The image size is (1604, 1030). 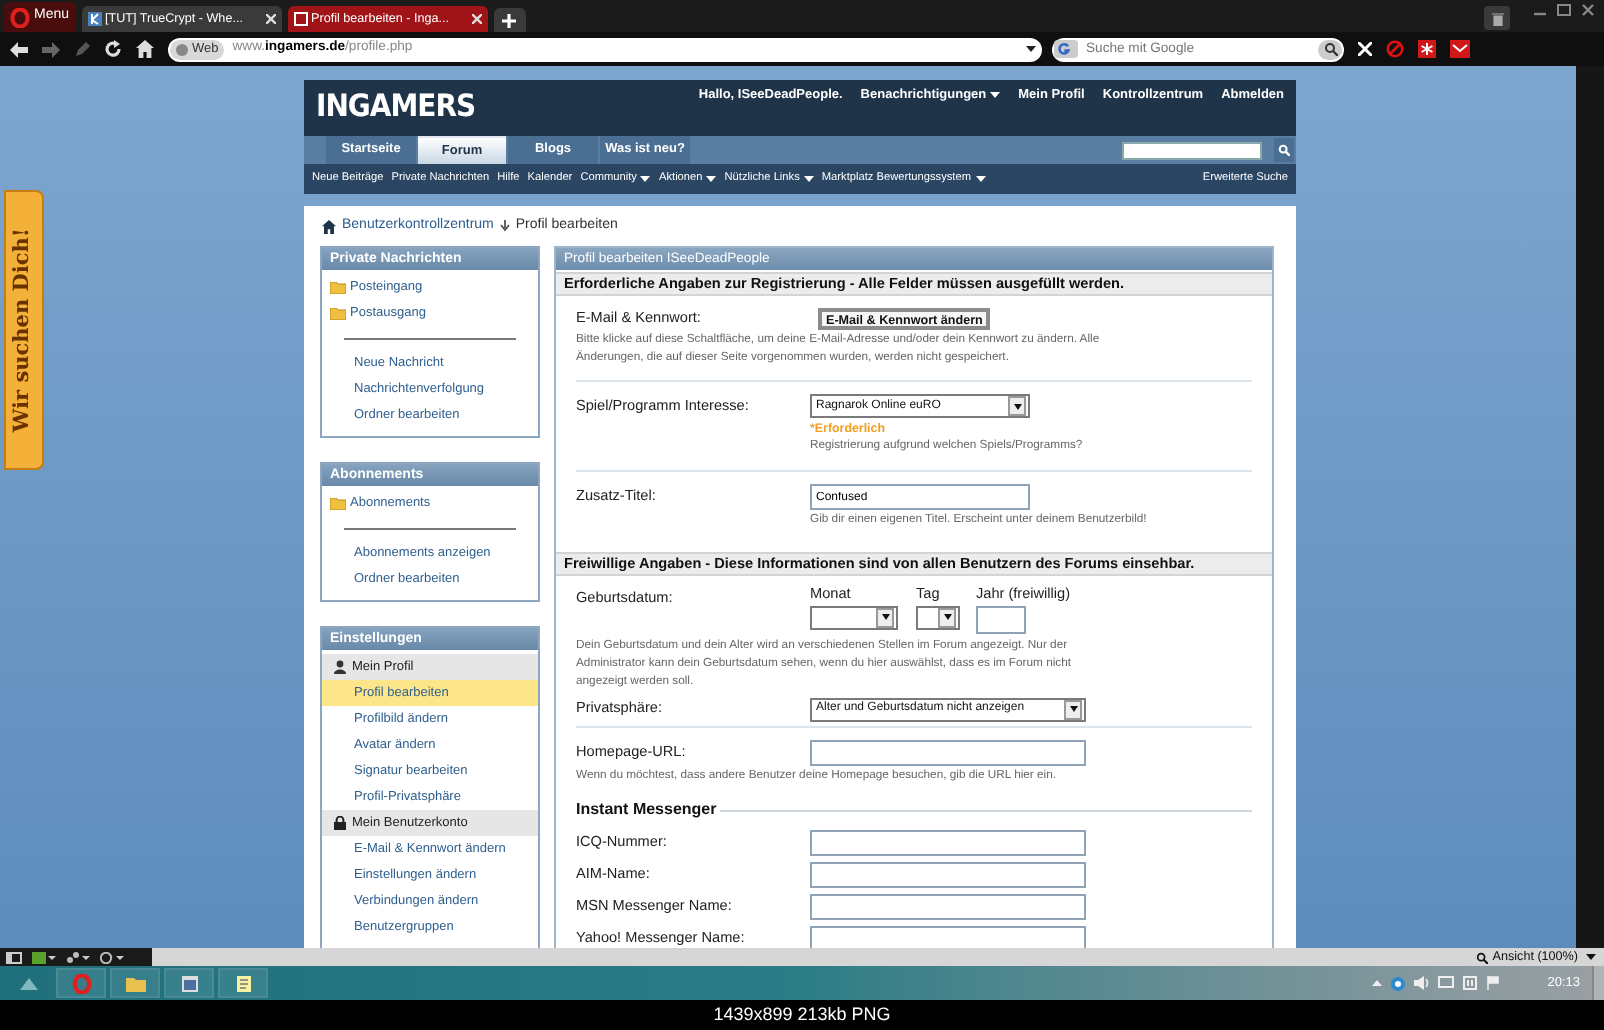 What do you see at coordinates (1192, 150) in the screenshot?
I see `search-field` at bounding box center [1192, 150].